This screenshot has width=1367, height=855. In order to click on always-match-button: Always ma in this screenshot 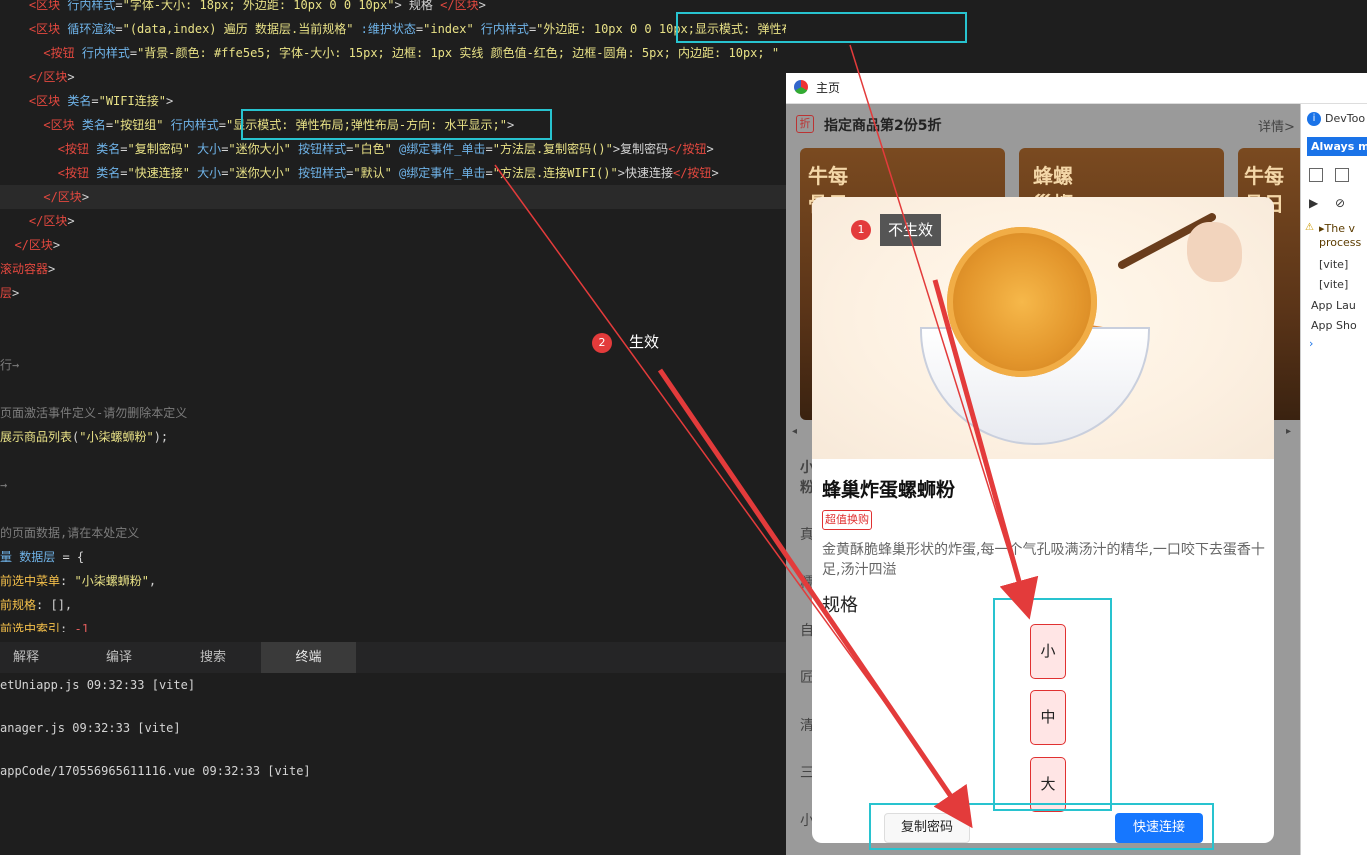, I will do `click(1337, 146)`.